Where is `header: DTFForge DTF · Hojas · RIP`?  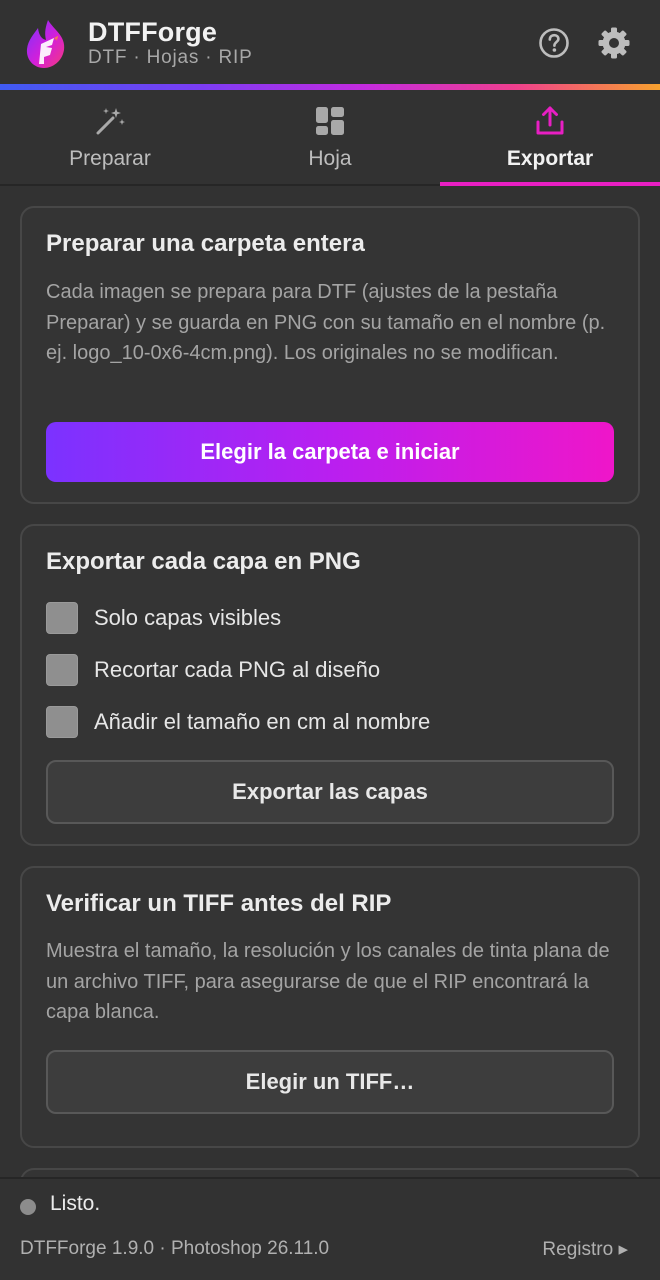
header: DTFForge DTF · Hojas · RIP is located at coordinates (330, 42).